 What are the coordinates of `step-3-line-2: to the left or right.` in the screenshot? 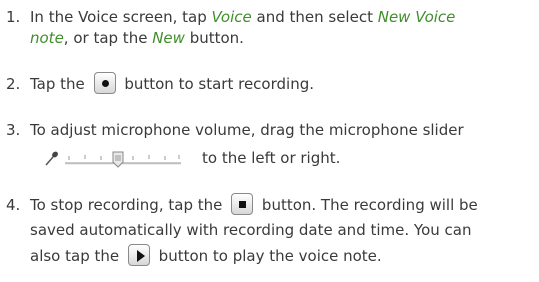 It's located at (271, 158).